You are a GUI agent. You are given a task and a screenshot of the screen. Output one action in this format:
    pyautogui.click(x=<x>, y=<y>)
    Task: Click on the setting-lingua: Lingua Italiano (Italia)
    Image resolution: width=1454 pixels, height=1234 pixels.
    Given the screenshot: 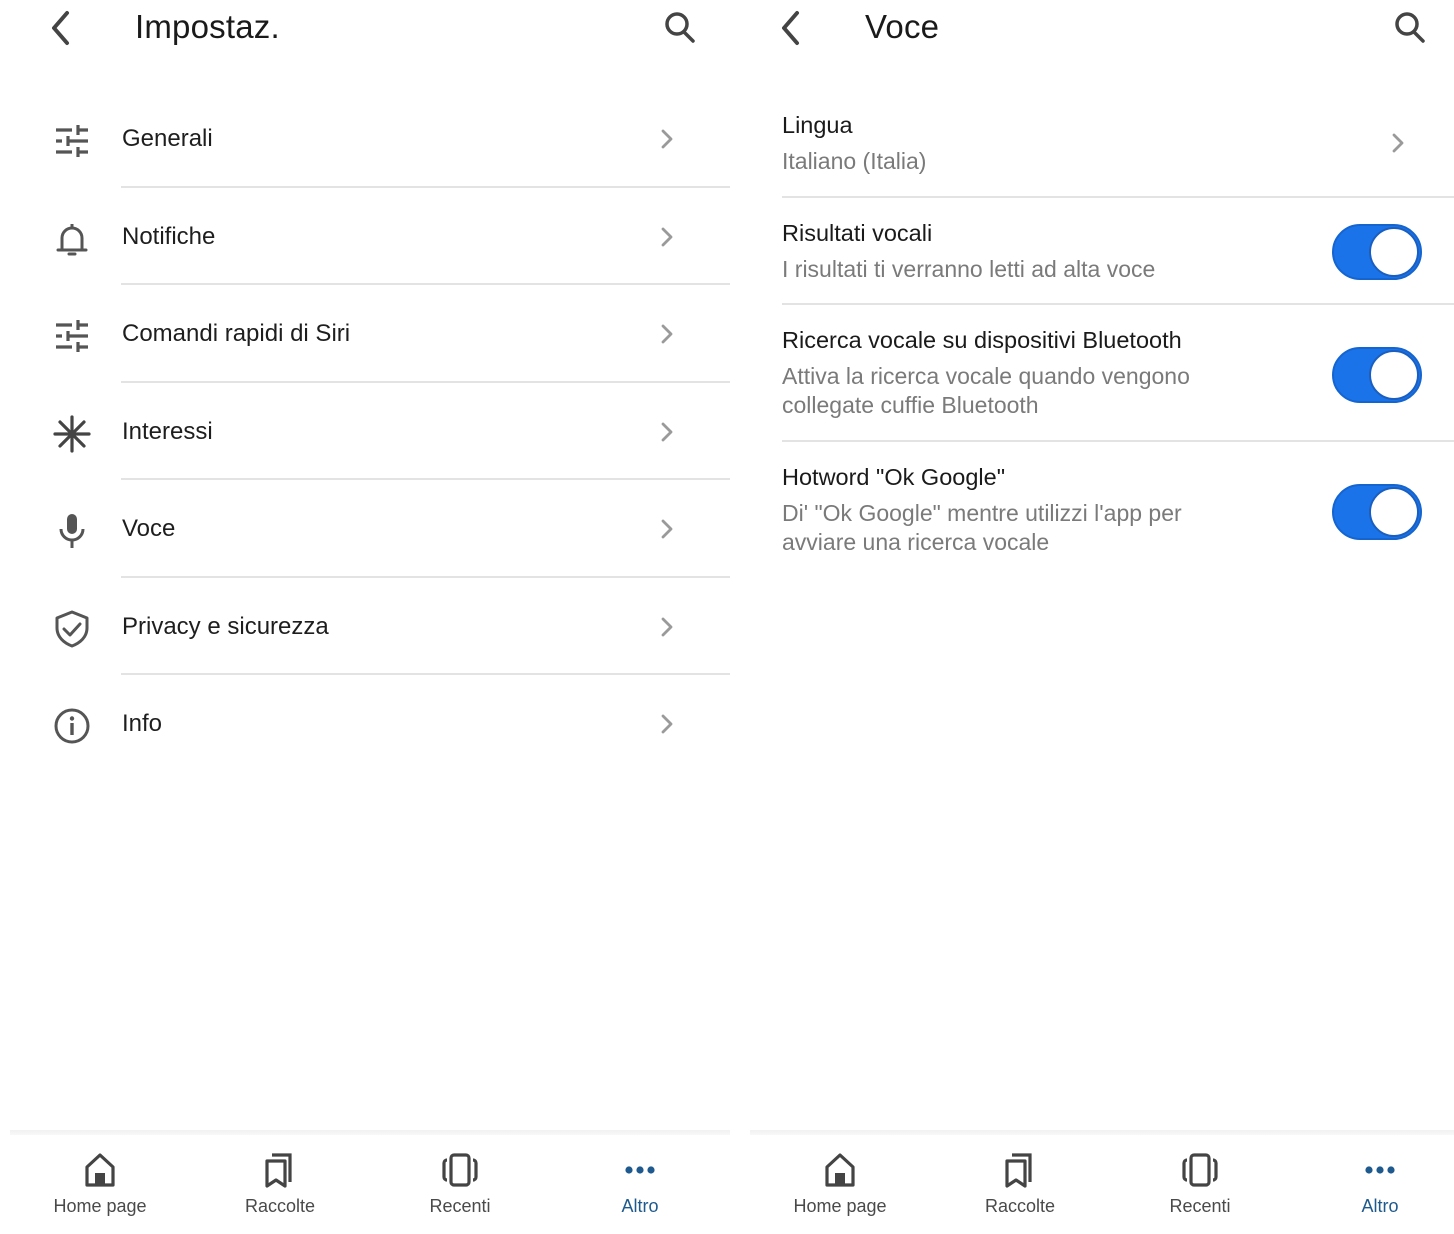 What is the action you would take?
    pyautogui.click(x=1097, y=144)
    